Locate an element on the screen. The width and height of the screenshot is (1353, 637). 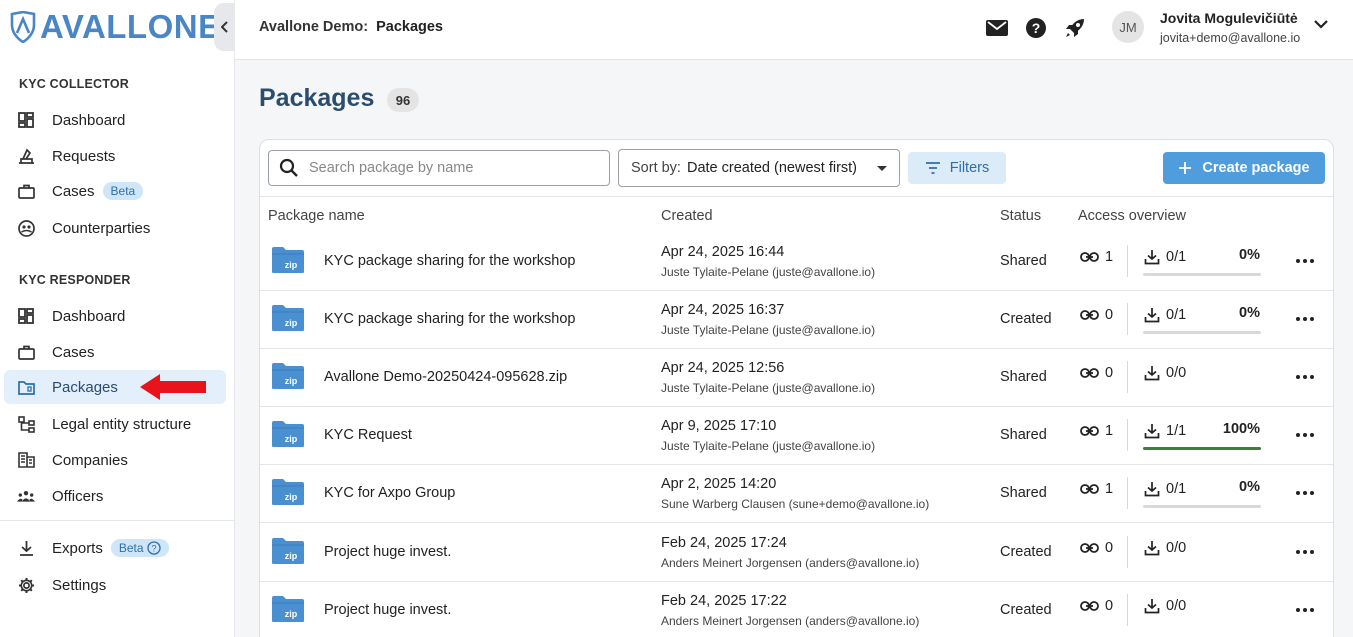
sidebar-item-responder-cases: Cases is located at coordinates (115, 352).